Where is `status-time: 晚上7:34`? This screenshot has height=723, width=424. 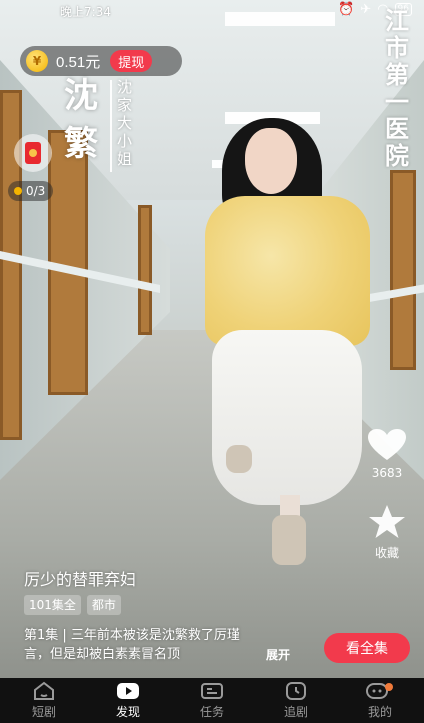
status-time: 晚上7:34 is located at coordinates (85, 12).